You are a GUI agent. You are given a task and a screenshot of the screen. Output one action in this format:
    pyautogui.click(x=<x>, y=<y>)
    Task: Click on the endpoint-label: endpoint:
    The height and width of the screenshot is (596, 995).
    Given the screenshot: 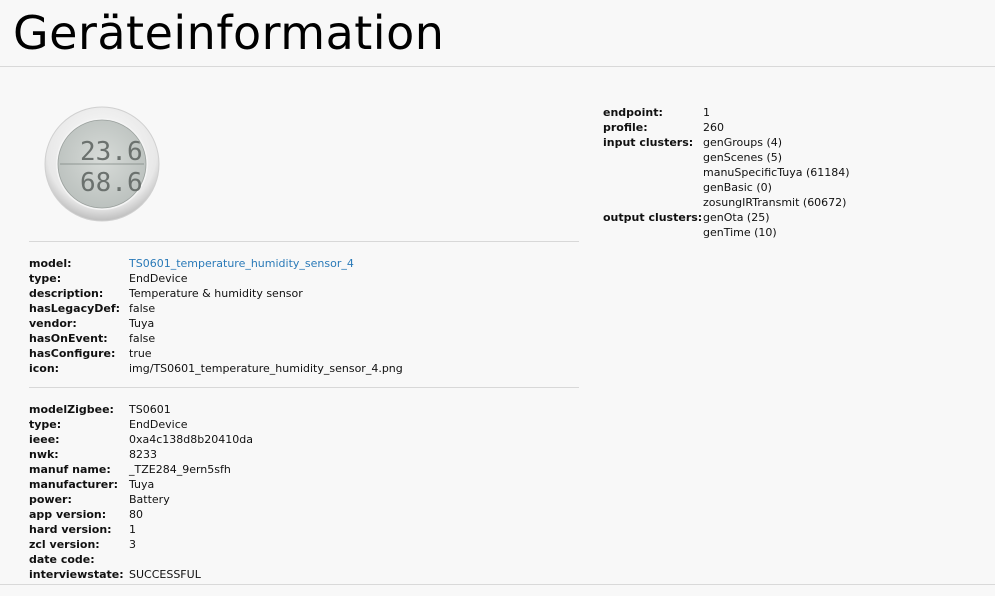 What is the action you would take?
    pyautogui.click(x=633, y=112)
    